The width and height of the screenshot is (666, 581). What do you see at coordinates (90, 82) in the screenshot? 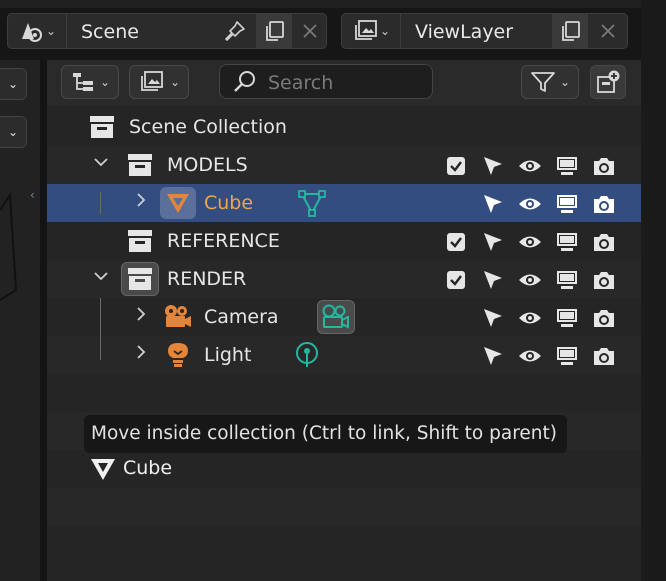
I see `display-mode-button: ⌄` at bounding box center [90, 82].